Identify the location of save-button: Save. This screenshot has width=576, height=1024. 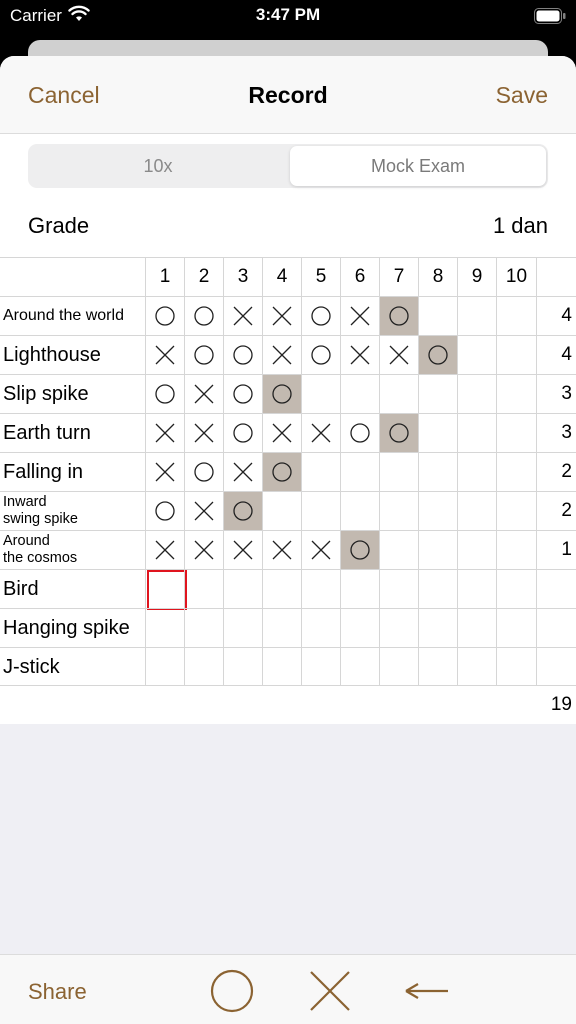
(522, 95).